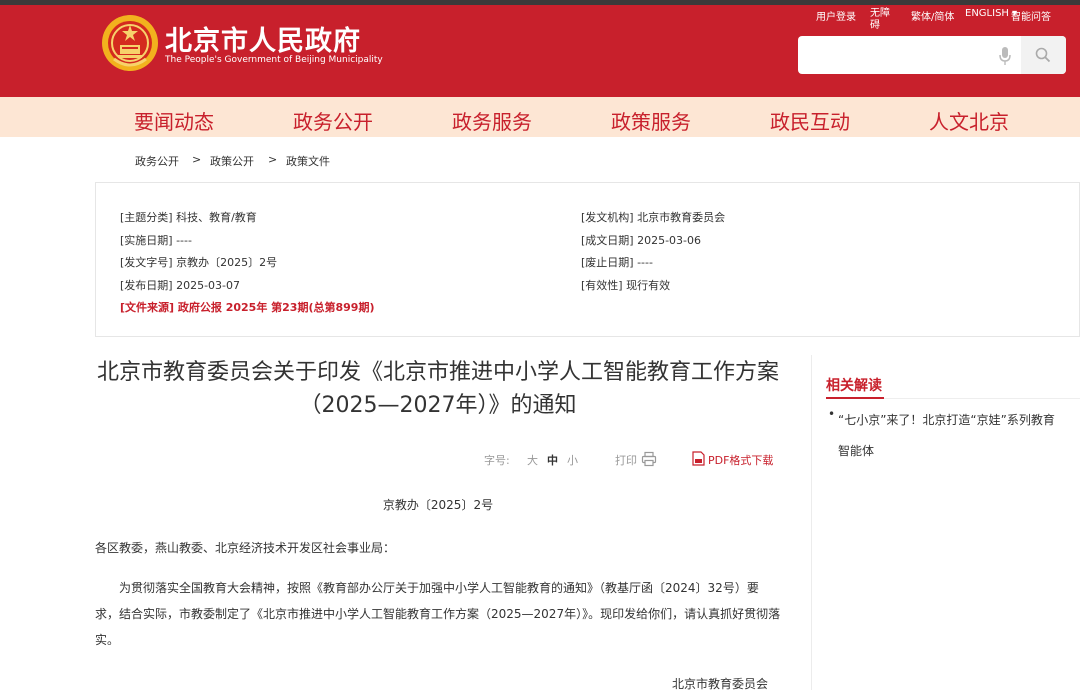 The height and width of the screenshot is (690, 1080). Describe the element at coordinates (653, 217) in the screenshot. I see `meta-issuer: [发文机构] 北京市教育委员会` at that location.